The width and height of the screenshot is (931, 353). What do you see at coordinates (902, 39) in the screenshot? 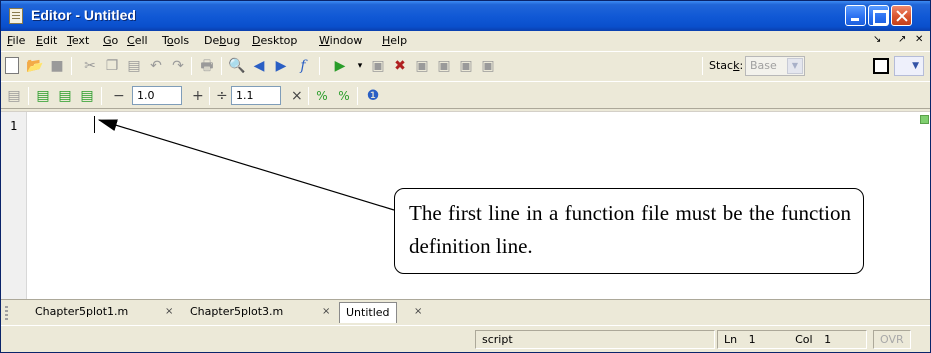
I see `dock-icon: ↗` at bounding box center [902, 39].